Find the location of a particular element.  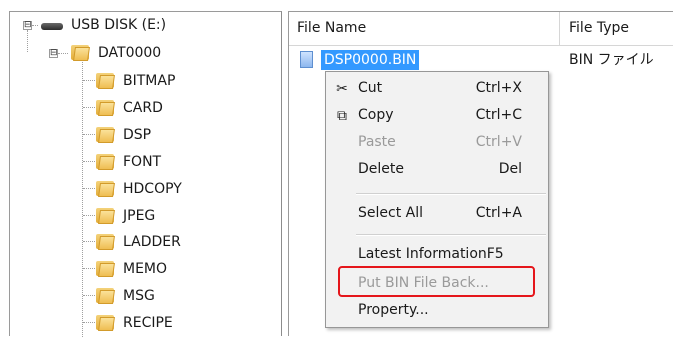

menu-item-copy: ⧉ Copy Ctrl+C is located at coordinates (437, 115).